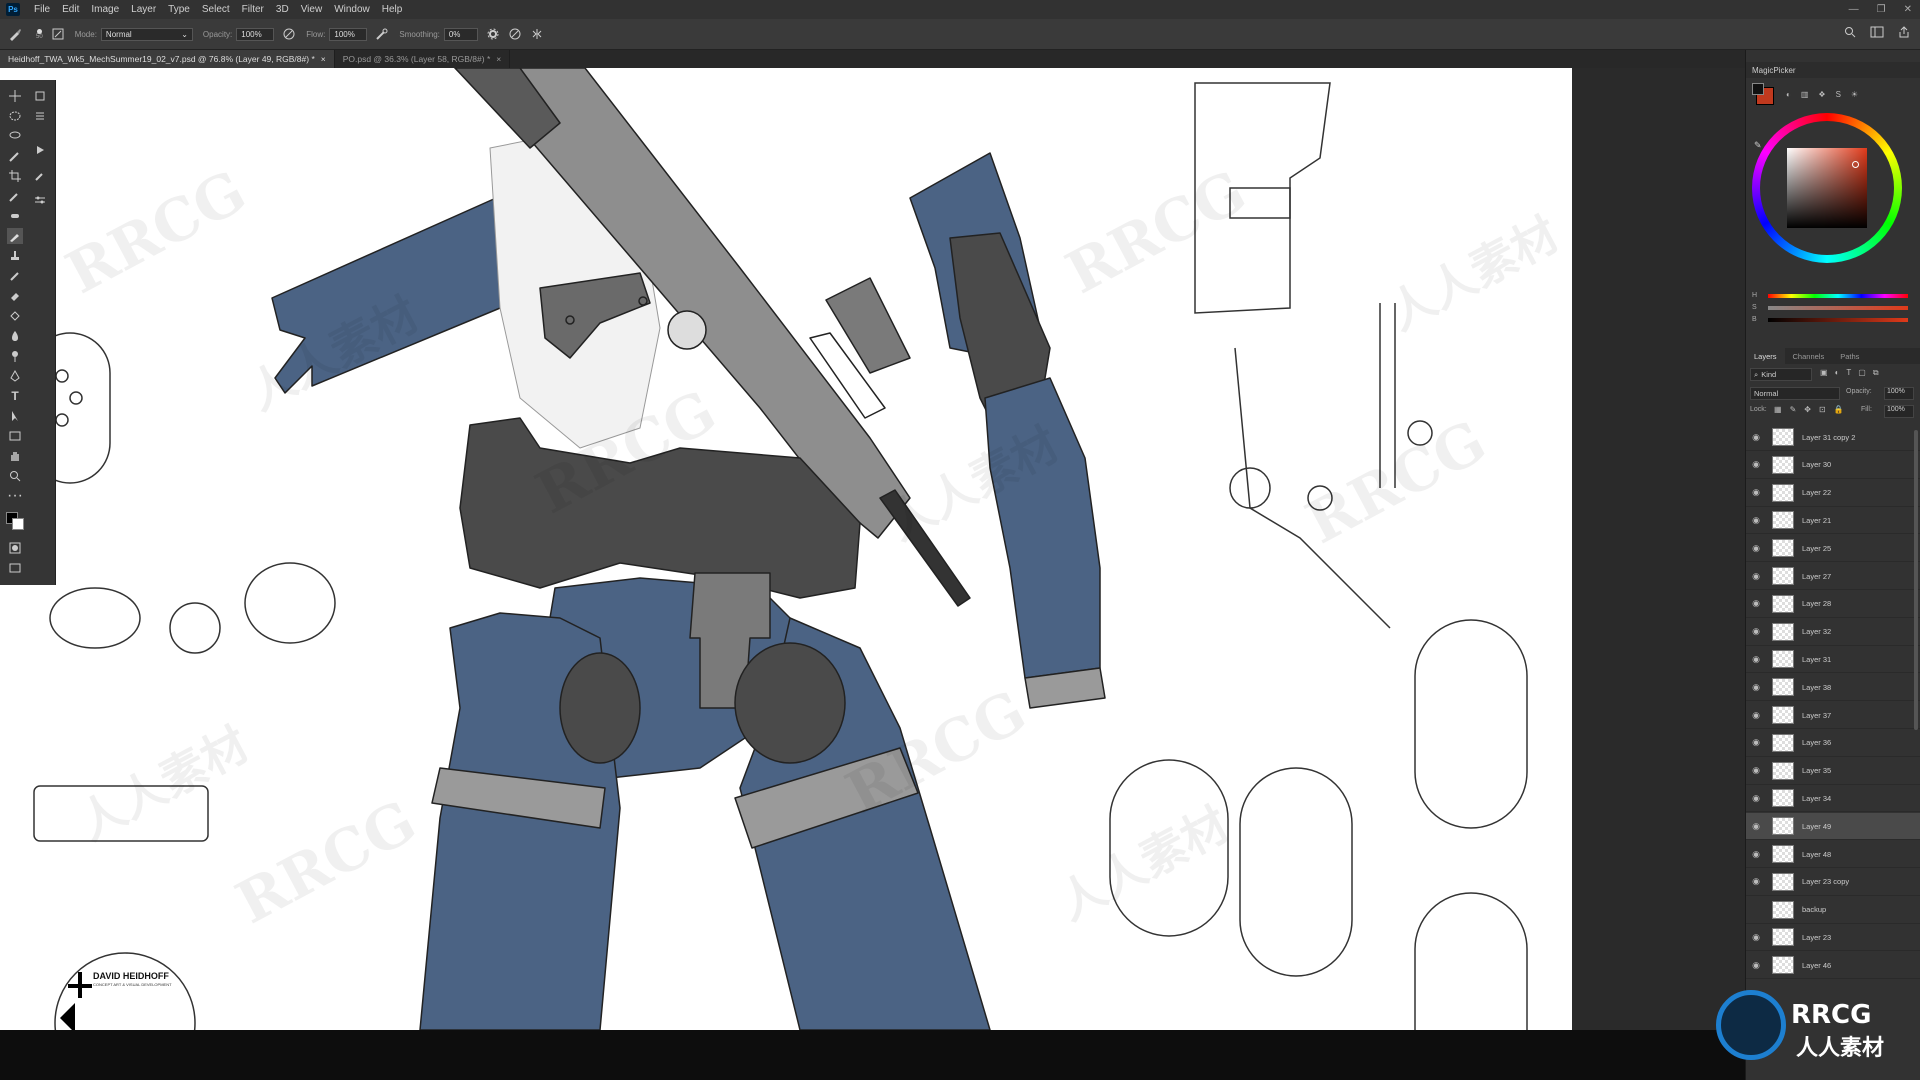 Image resolution: width=1920 pixels, height=1080 pixels. I want to click on eraser-tool-icon, so click(15, 296).